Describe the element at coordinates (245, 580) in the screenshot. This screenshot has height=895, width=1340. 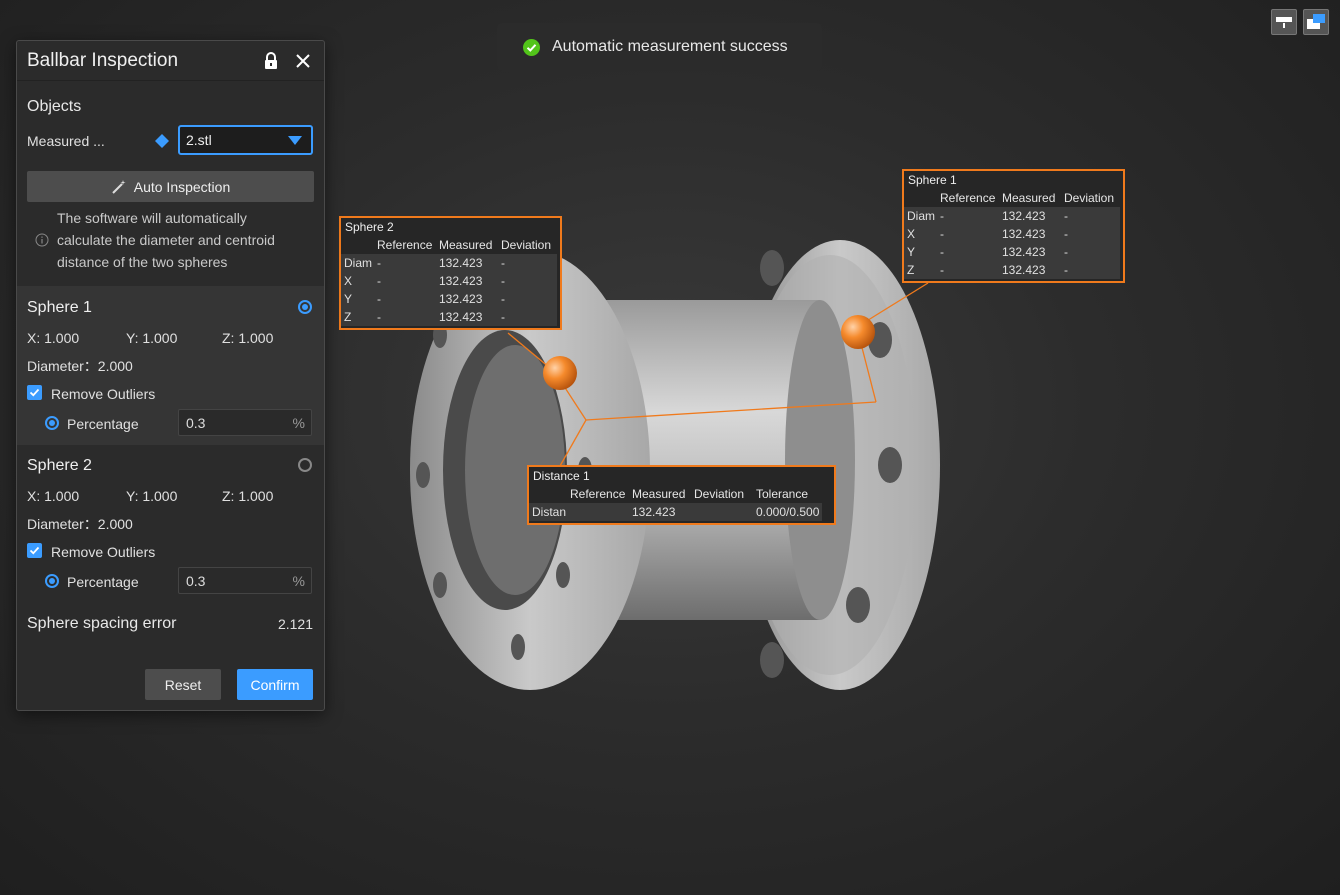
I see `sphere-2-percentage-input: 0.3 %` at that location.